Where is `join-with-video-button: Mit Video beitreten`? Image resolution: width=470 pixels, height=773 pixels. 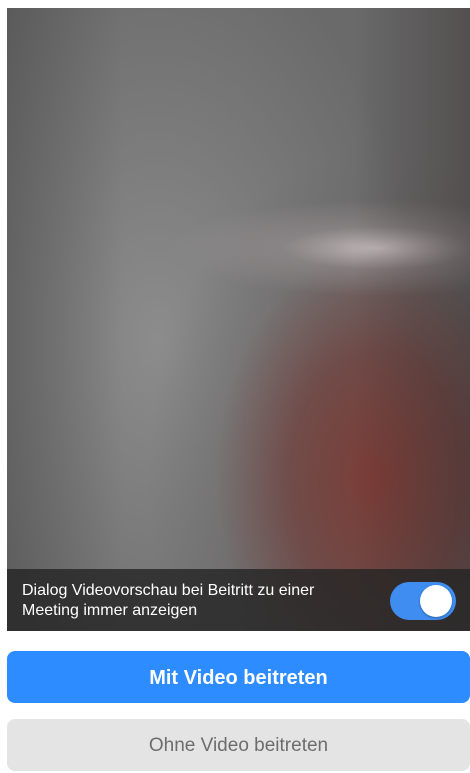
join-with-video-button: Mit Video beitreten is located at coordinates (238, 677).